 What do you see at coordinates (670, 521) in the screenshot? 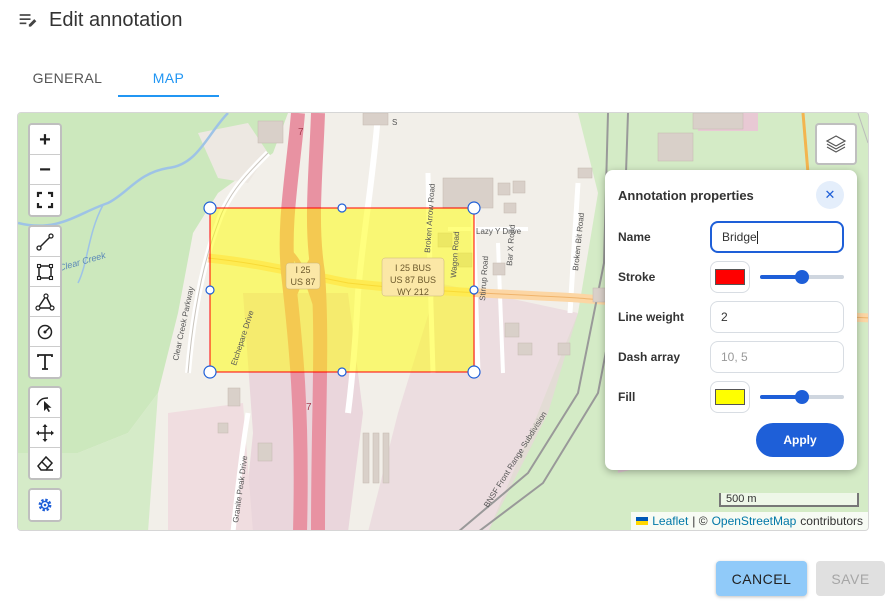
I see `leaflet-link: Leaflet` at bounding box center [670, 521].